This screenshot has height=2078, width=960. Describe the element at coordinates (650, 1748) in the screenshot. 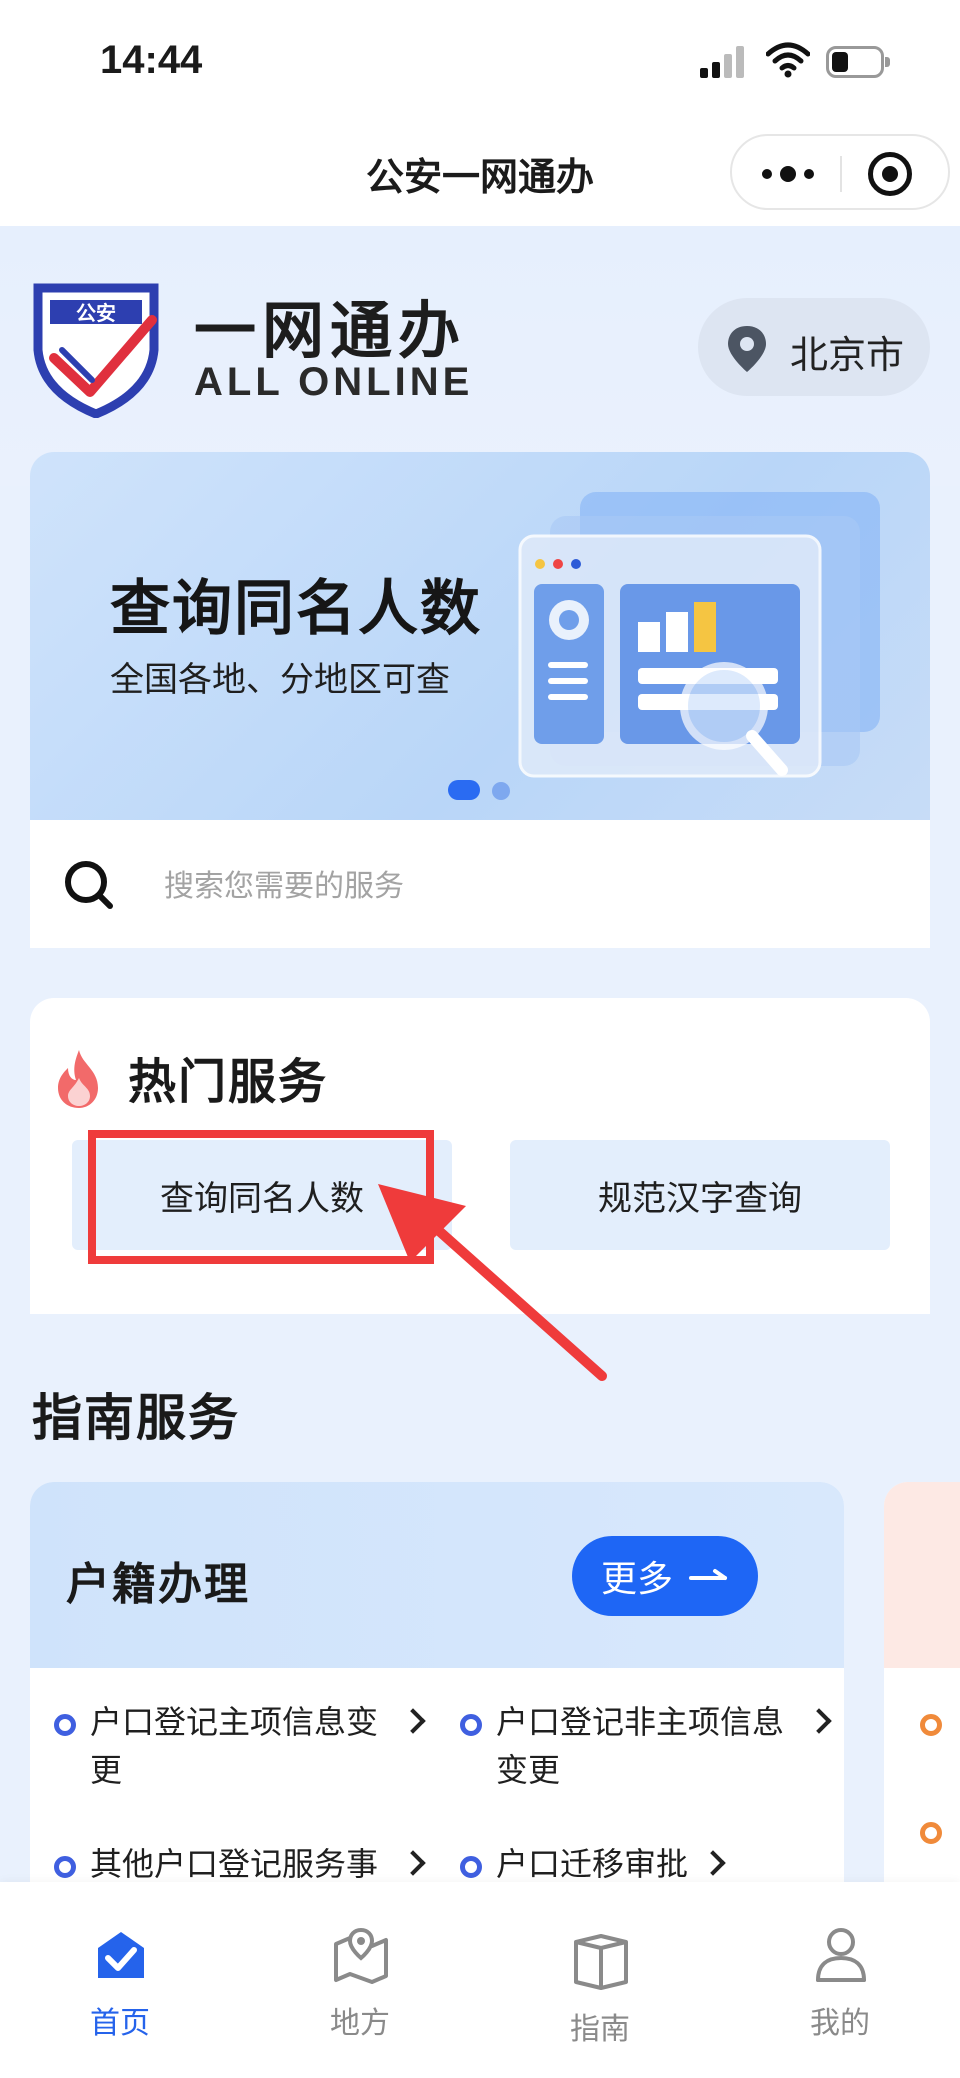

I see `guide-item: 户口登记非主项信息 变更` at that location.